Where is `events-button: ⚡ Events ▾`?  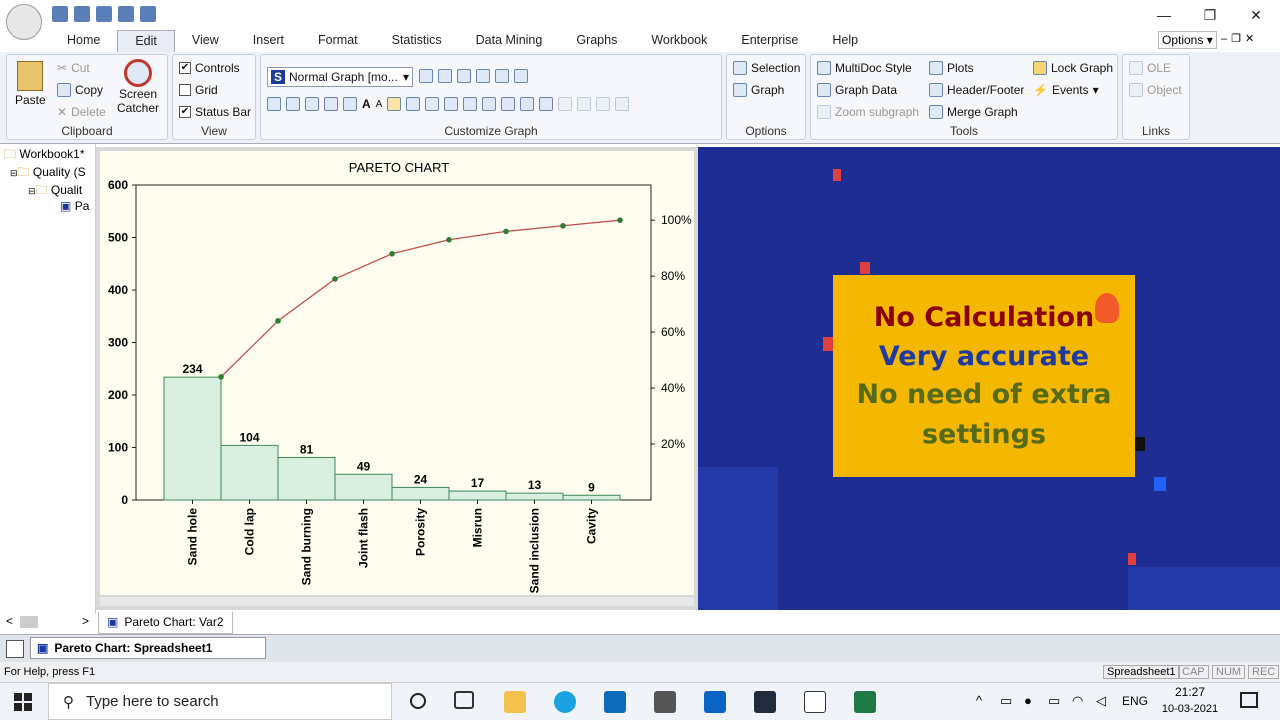 events-button: ⚡ Events ▾ is located at coordinates (1066, 90).